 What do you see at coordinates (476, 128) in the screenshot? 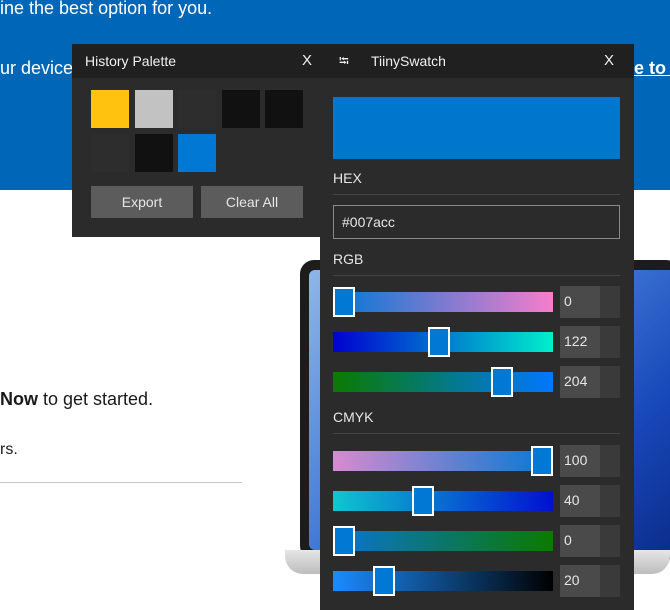
I see `color-preview` at bounding box center [476, 128].